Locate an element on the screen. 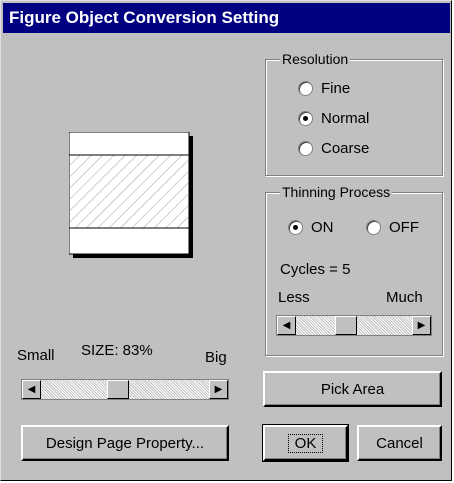 This screenshot has width=454, height=483. radio-coarse: Coarse is located at coordinates (333, 148).